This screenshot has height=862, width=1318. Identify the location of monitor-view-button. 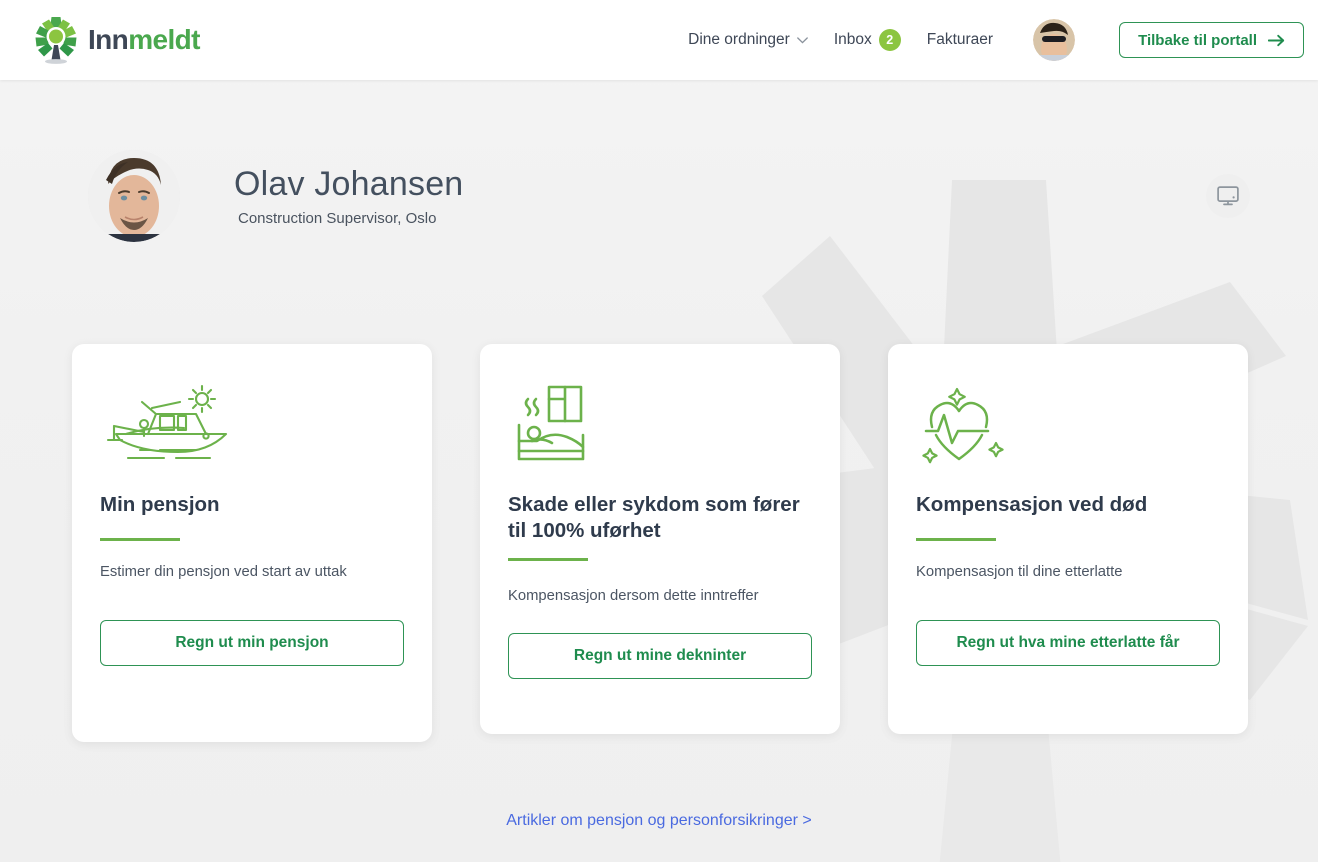
(1228, 196).